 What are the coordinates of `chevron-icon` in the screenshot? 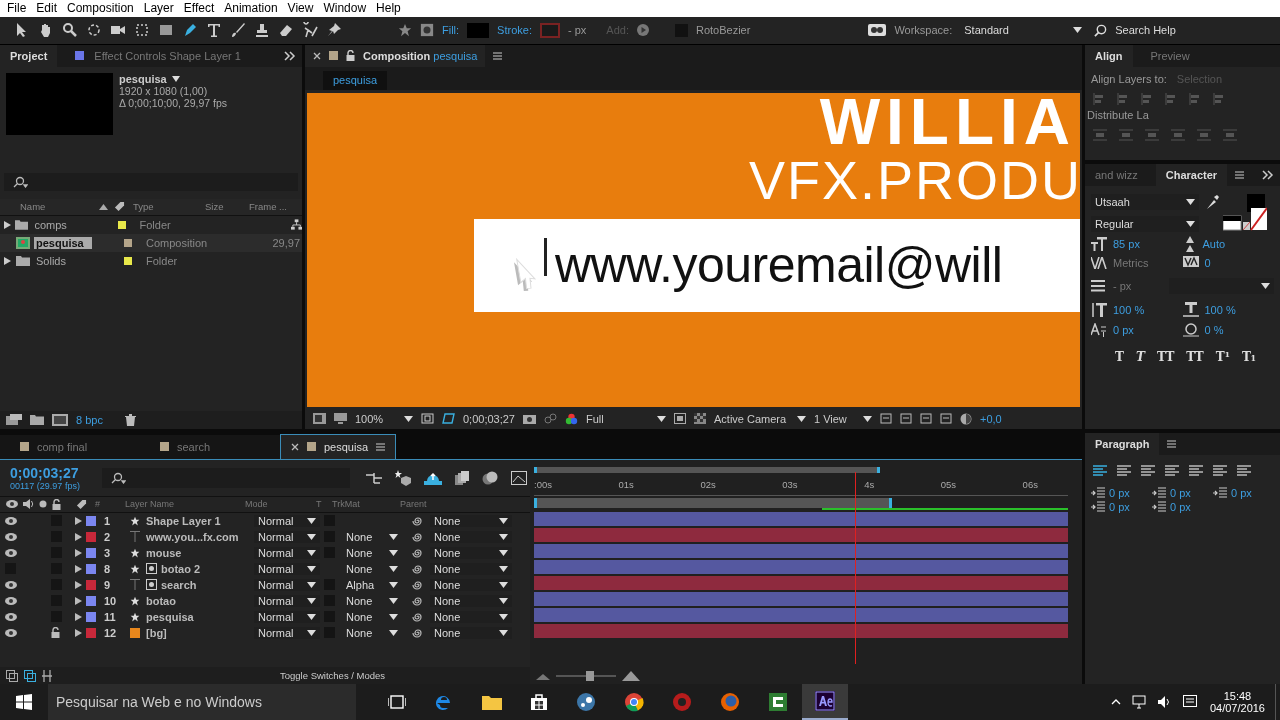 It's located at (1268, 174).